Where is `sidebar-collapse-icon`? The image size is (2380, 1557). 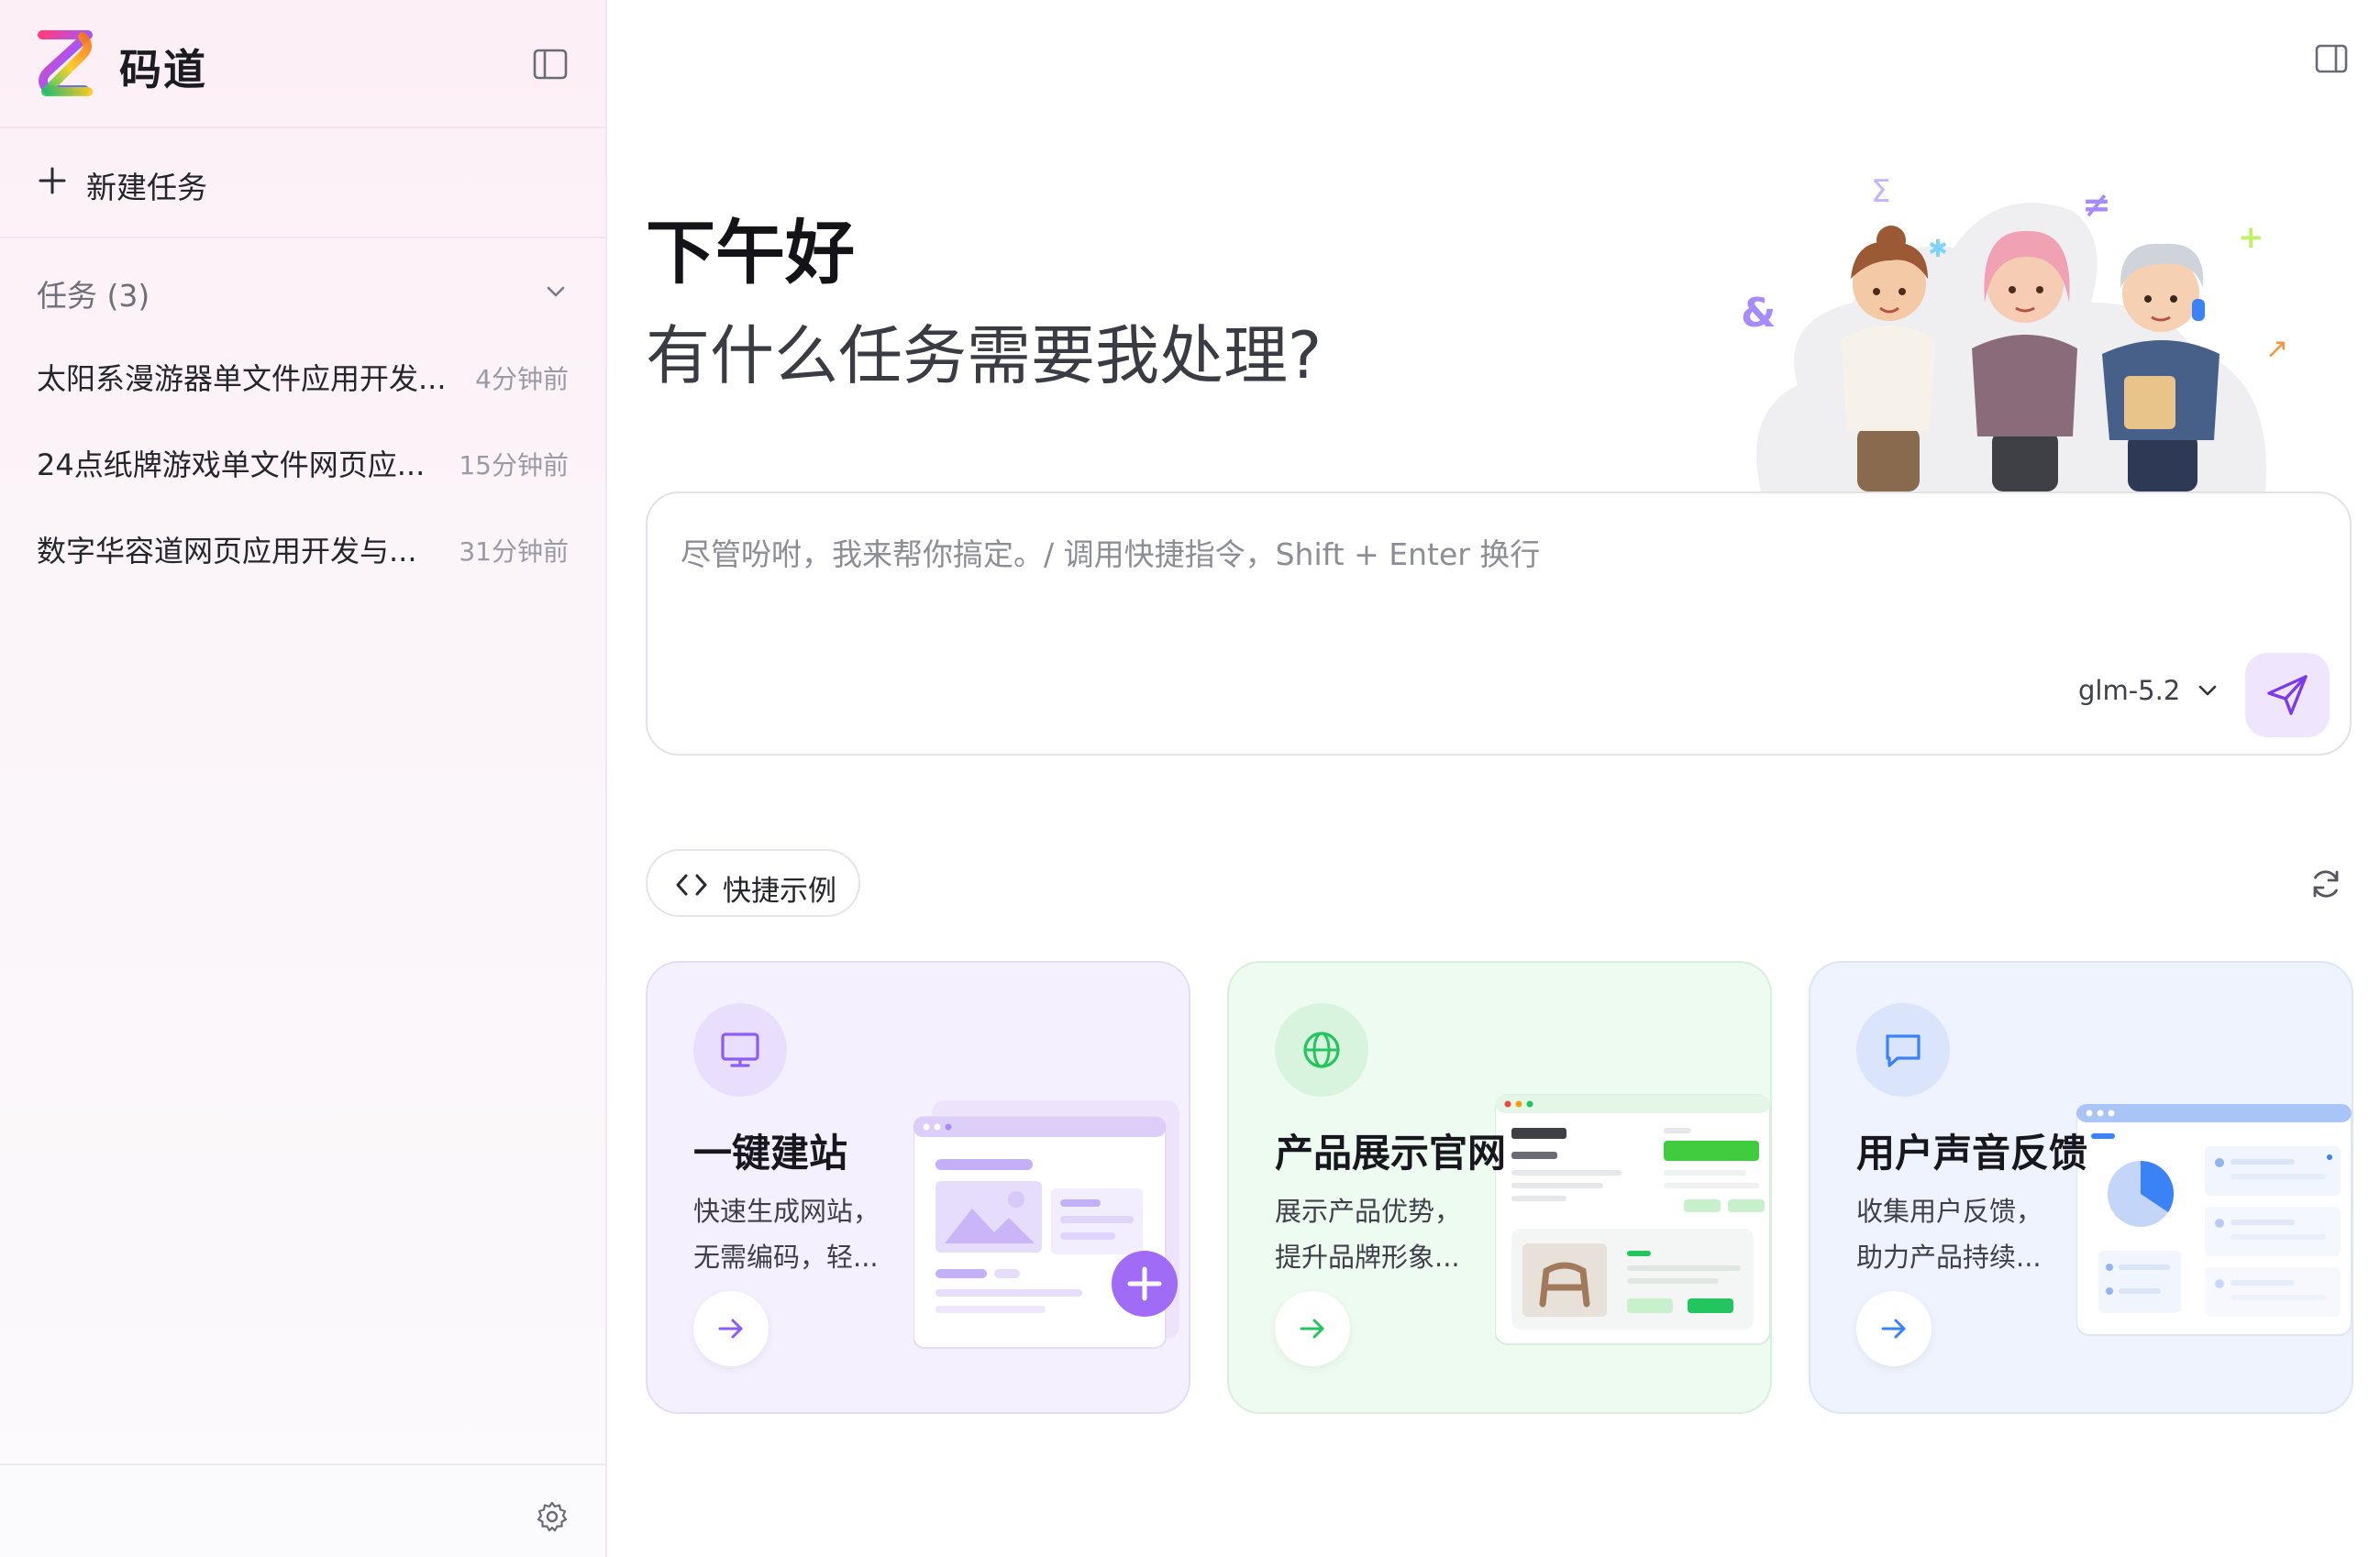 sidebar-collapse-icon is located at coordinates (550, 64).